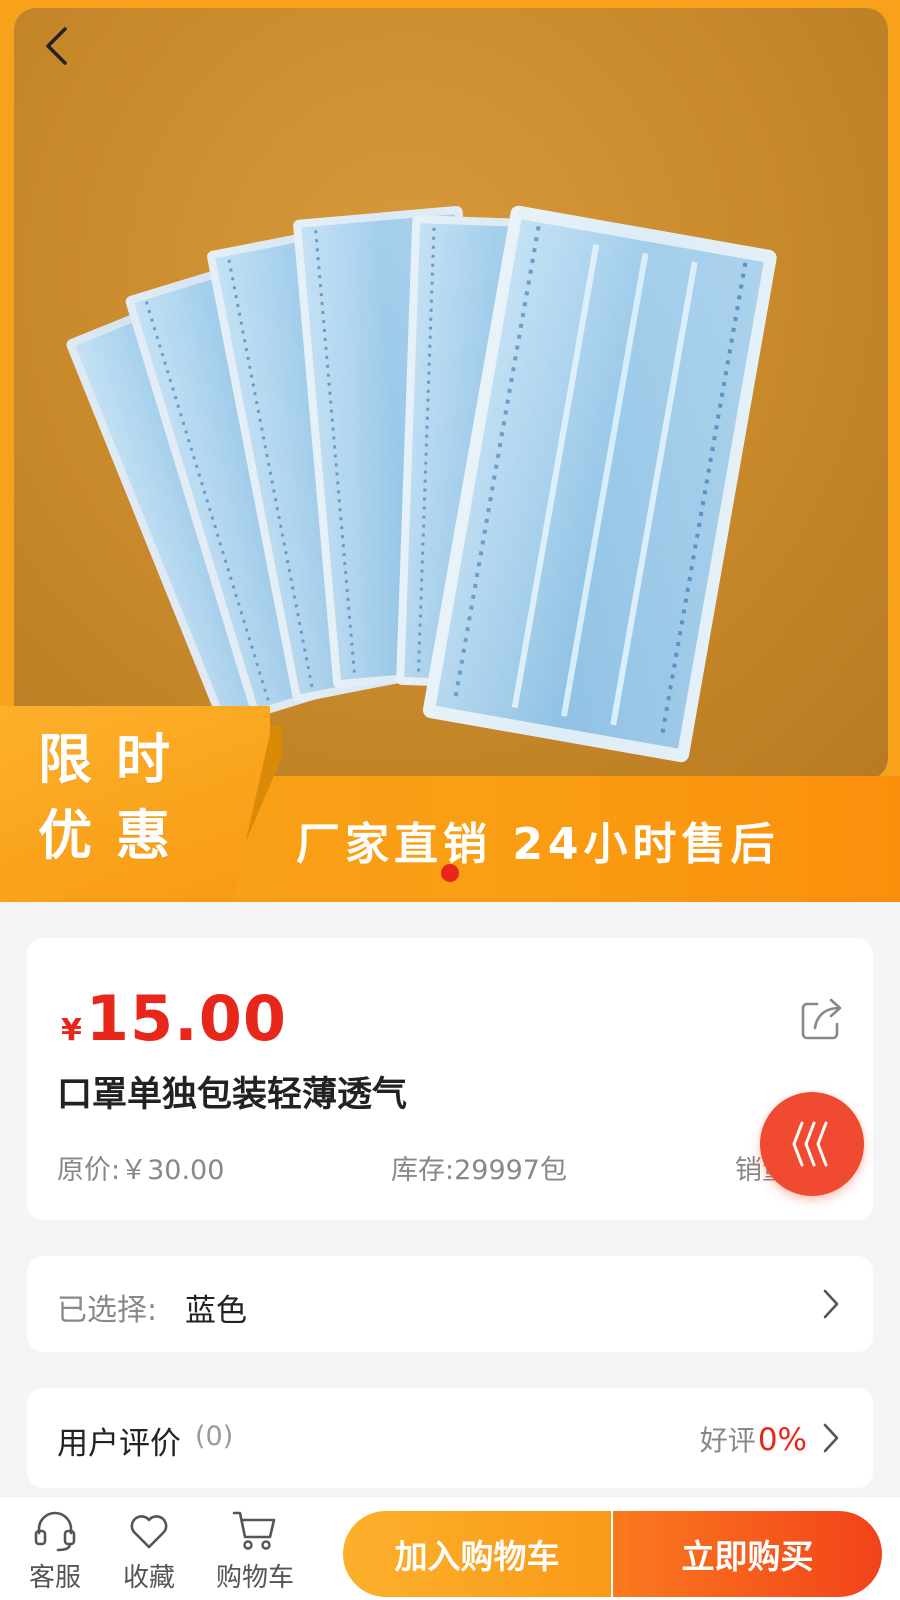 The width and height of the screenshot is (900, 1600). Describe the element at coordinates (538, 844) in the screenshot. I see `promo-slogan: 厂家直销 24小时售后` at that location.